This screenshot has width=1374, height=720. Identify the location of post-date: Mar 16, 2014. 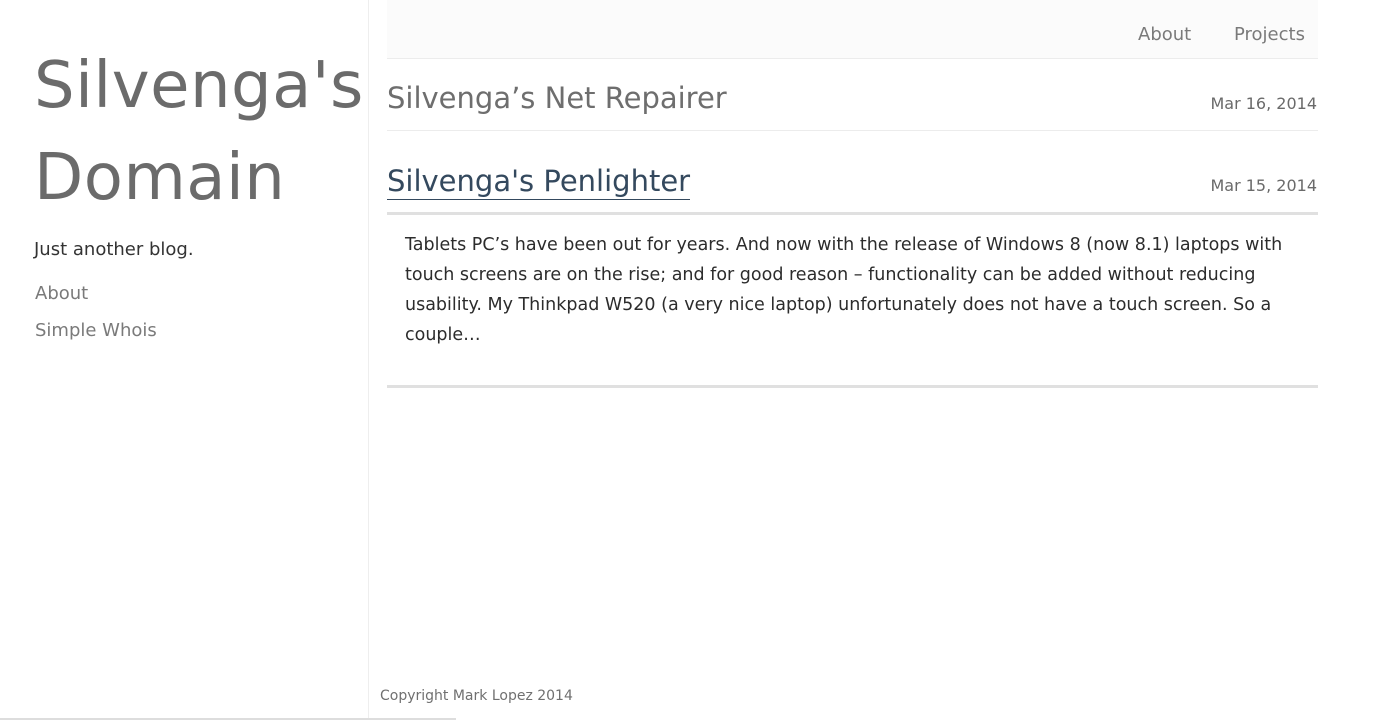
(1263, 103).